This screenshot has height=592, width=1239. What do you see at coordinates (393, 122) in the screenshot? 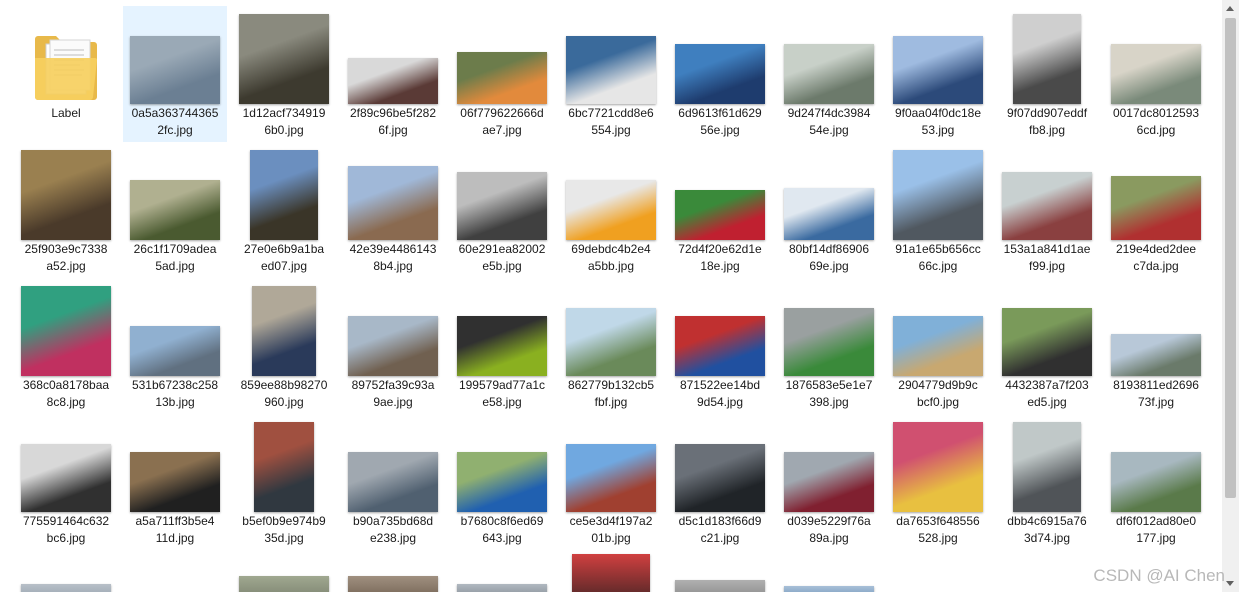
I see `file-name: 2f89c96be5f282 6f.jpg` at bounding box center [393, 122].